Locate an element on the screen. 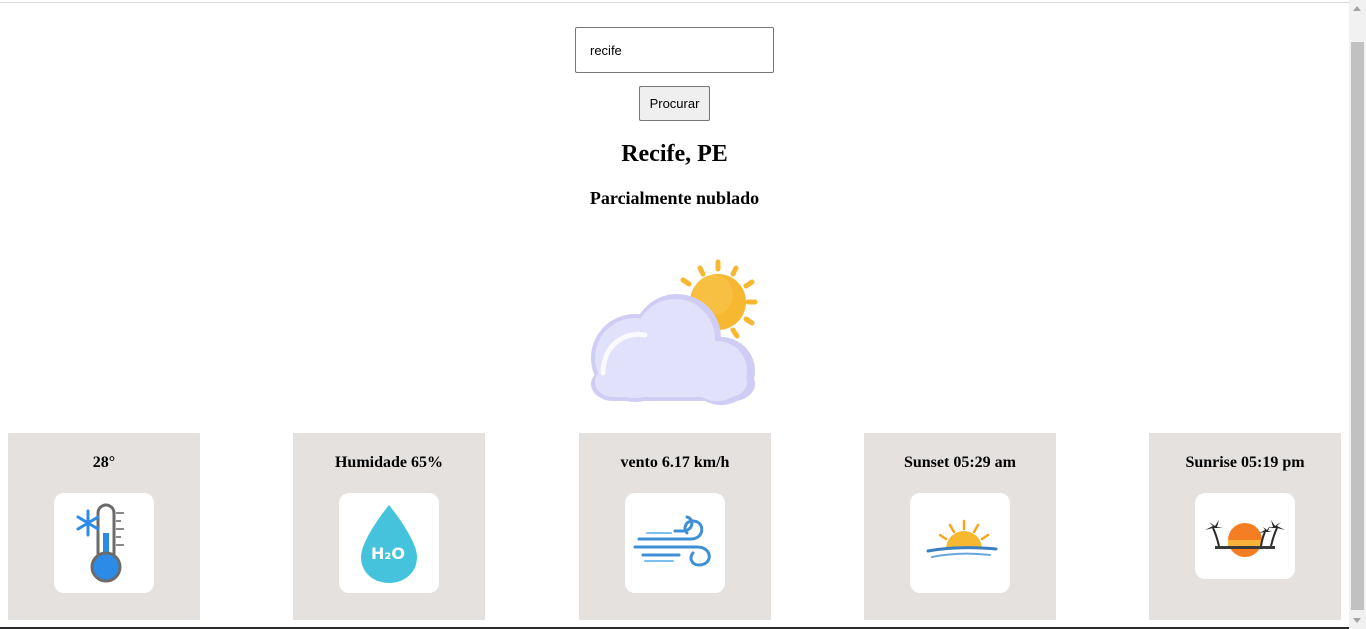  vertical-scrollbar is located at coordinates (1357, 314).